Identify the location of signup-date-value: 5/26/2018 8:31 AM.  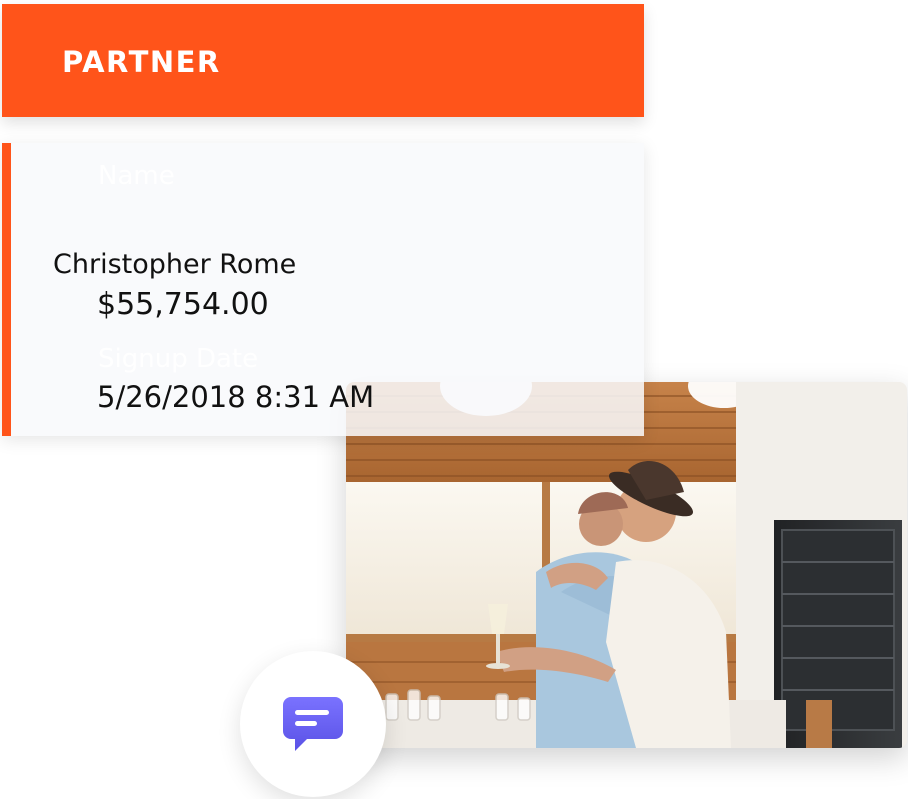
(236, 397).